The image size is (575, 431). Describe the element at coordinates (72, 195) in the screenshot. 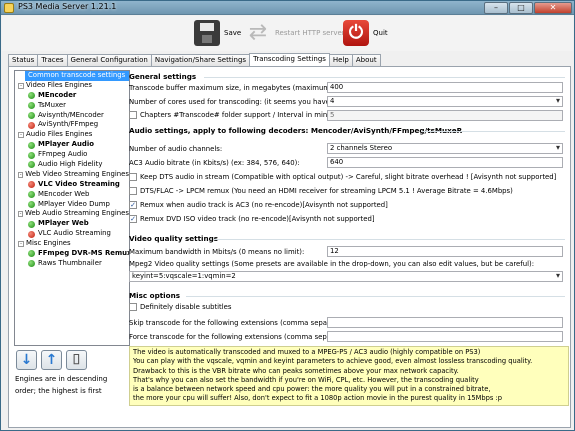

I see `tree-item: MEncoder Web` at that location.